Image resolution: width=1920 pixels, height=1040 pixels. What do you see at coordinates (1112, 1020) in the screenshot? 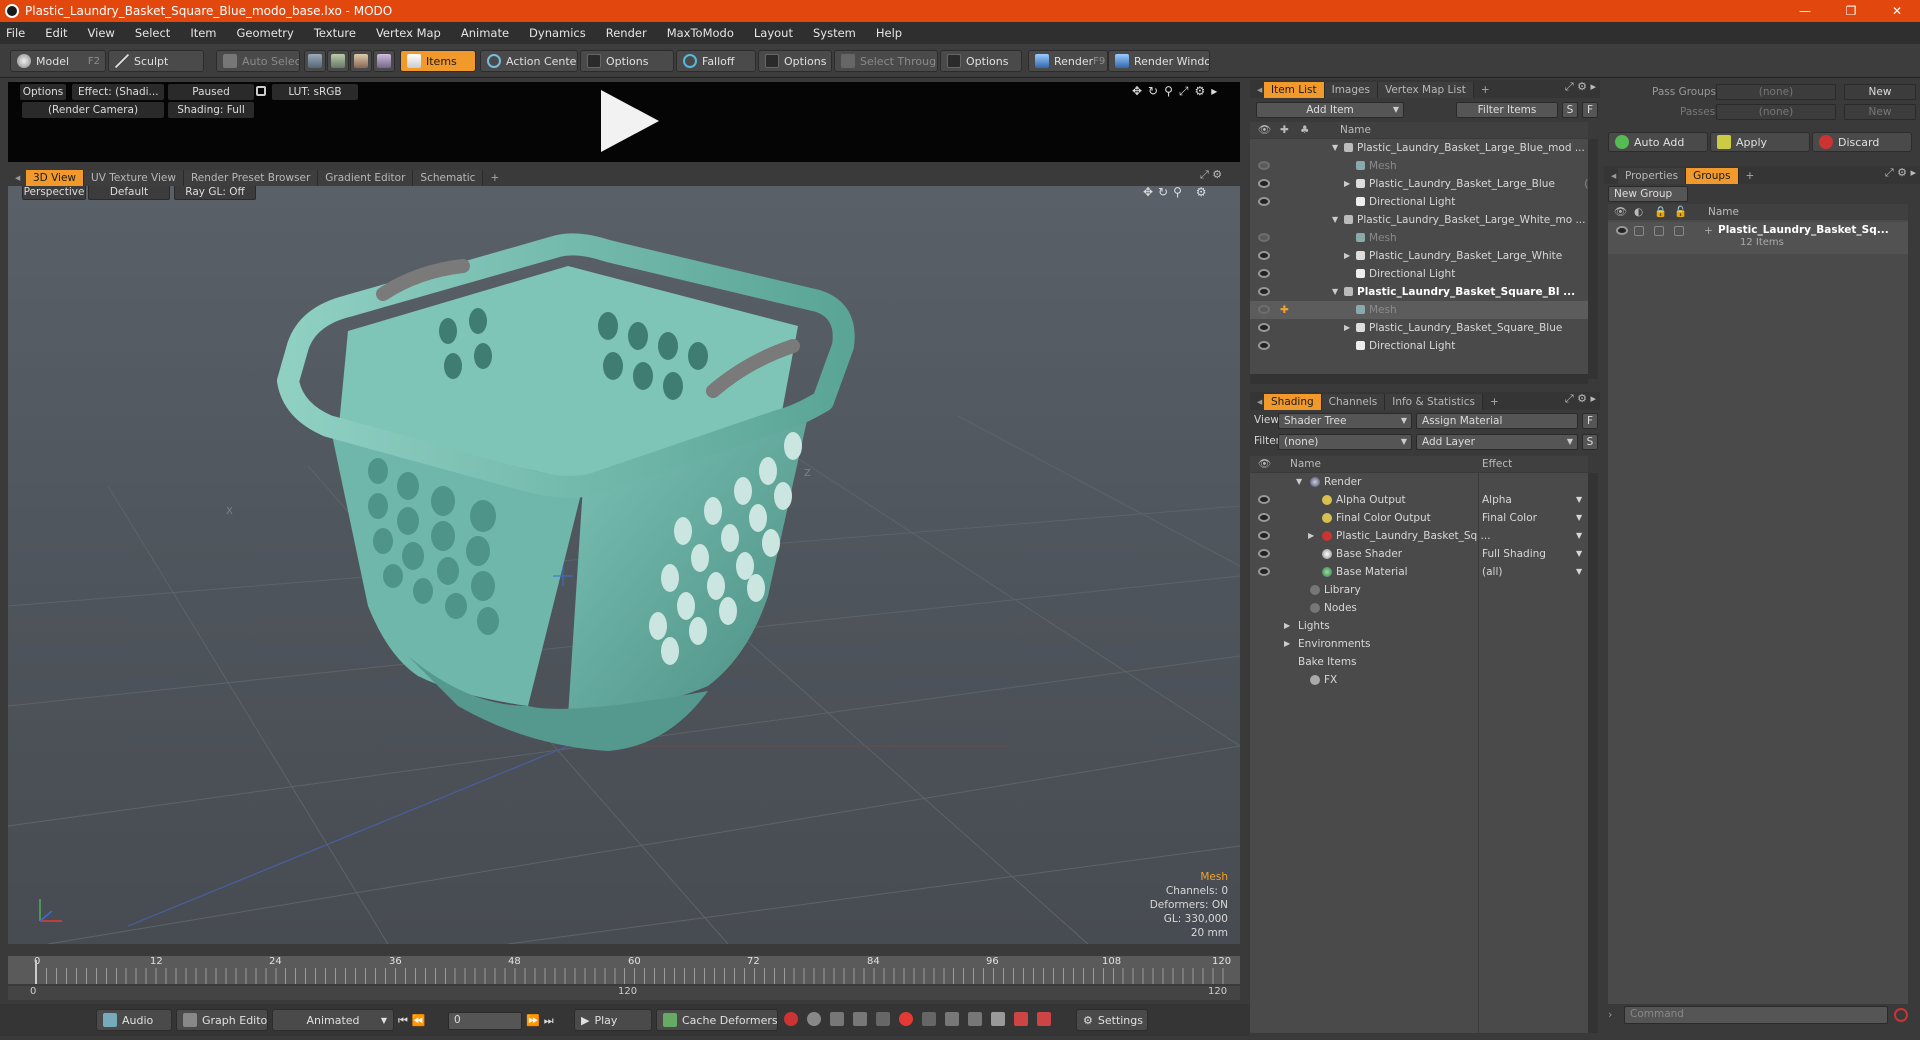
I see `settings-button: ⚙ Settings` at bounding box center [1112, 1020].